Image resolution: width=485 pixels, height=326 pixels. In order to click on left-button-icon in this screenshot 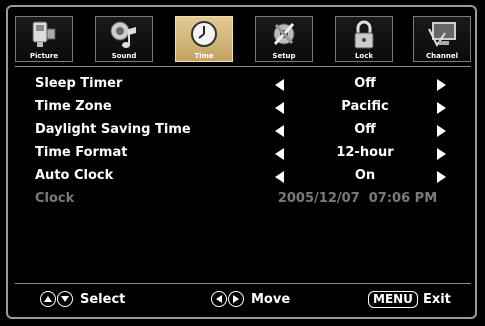, I will do `click(219, 299)`.